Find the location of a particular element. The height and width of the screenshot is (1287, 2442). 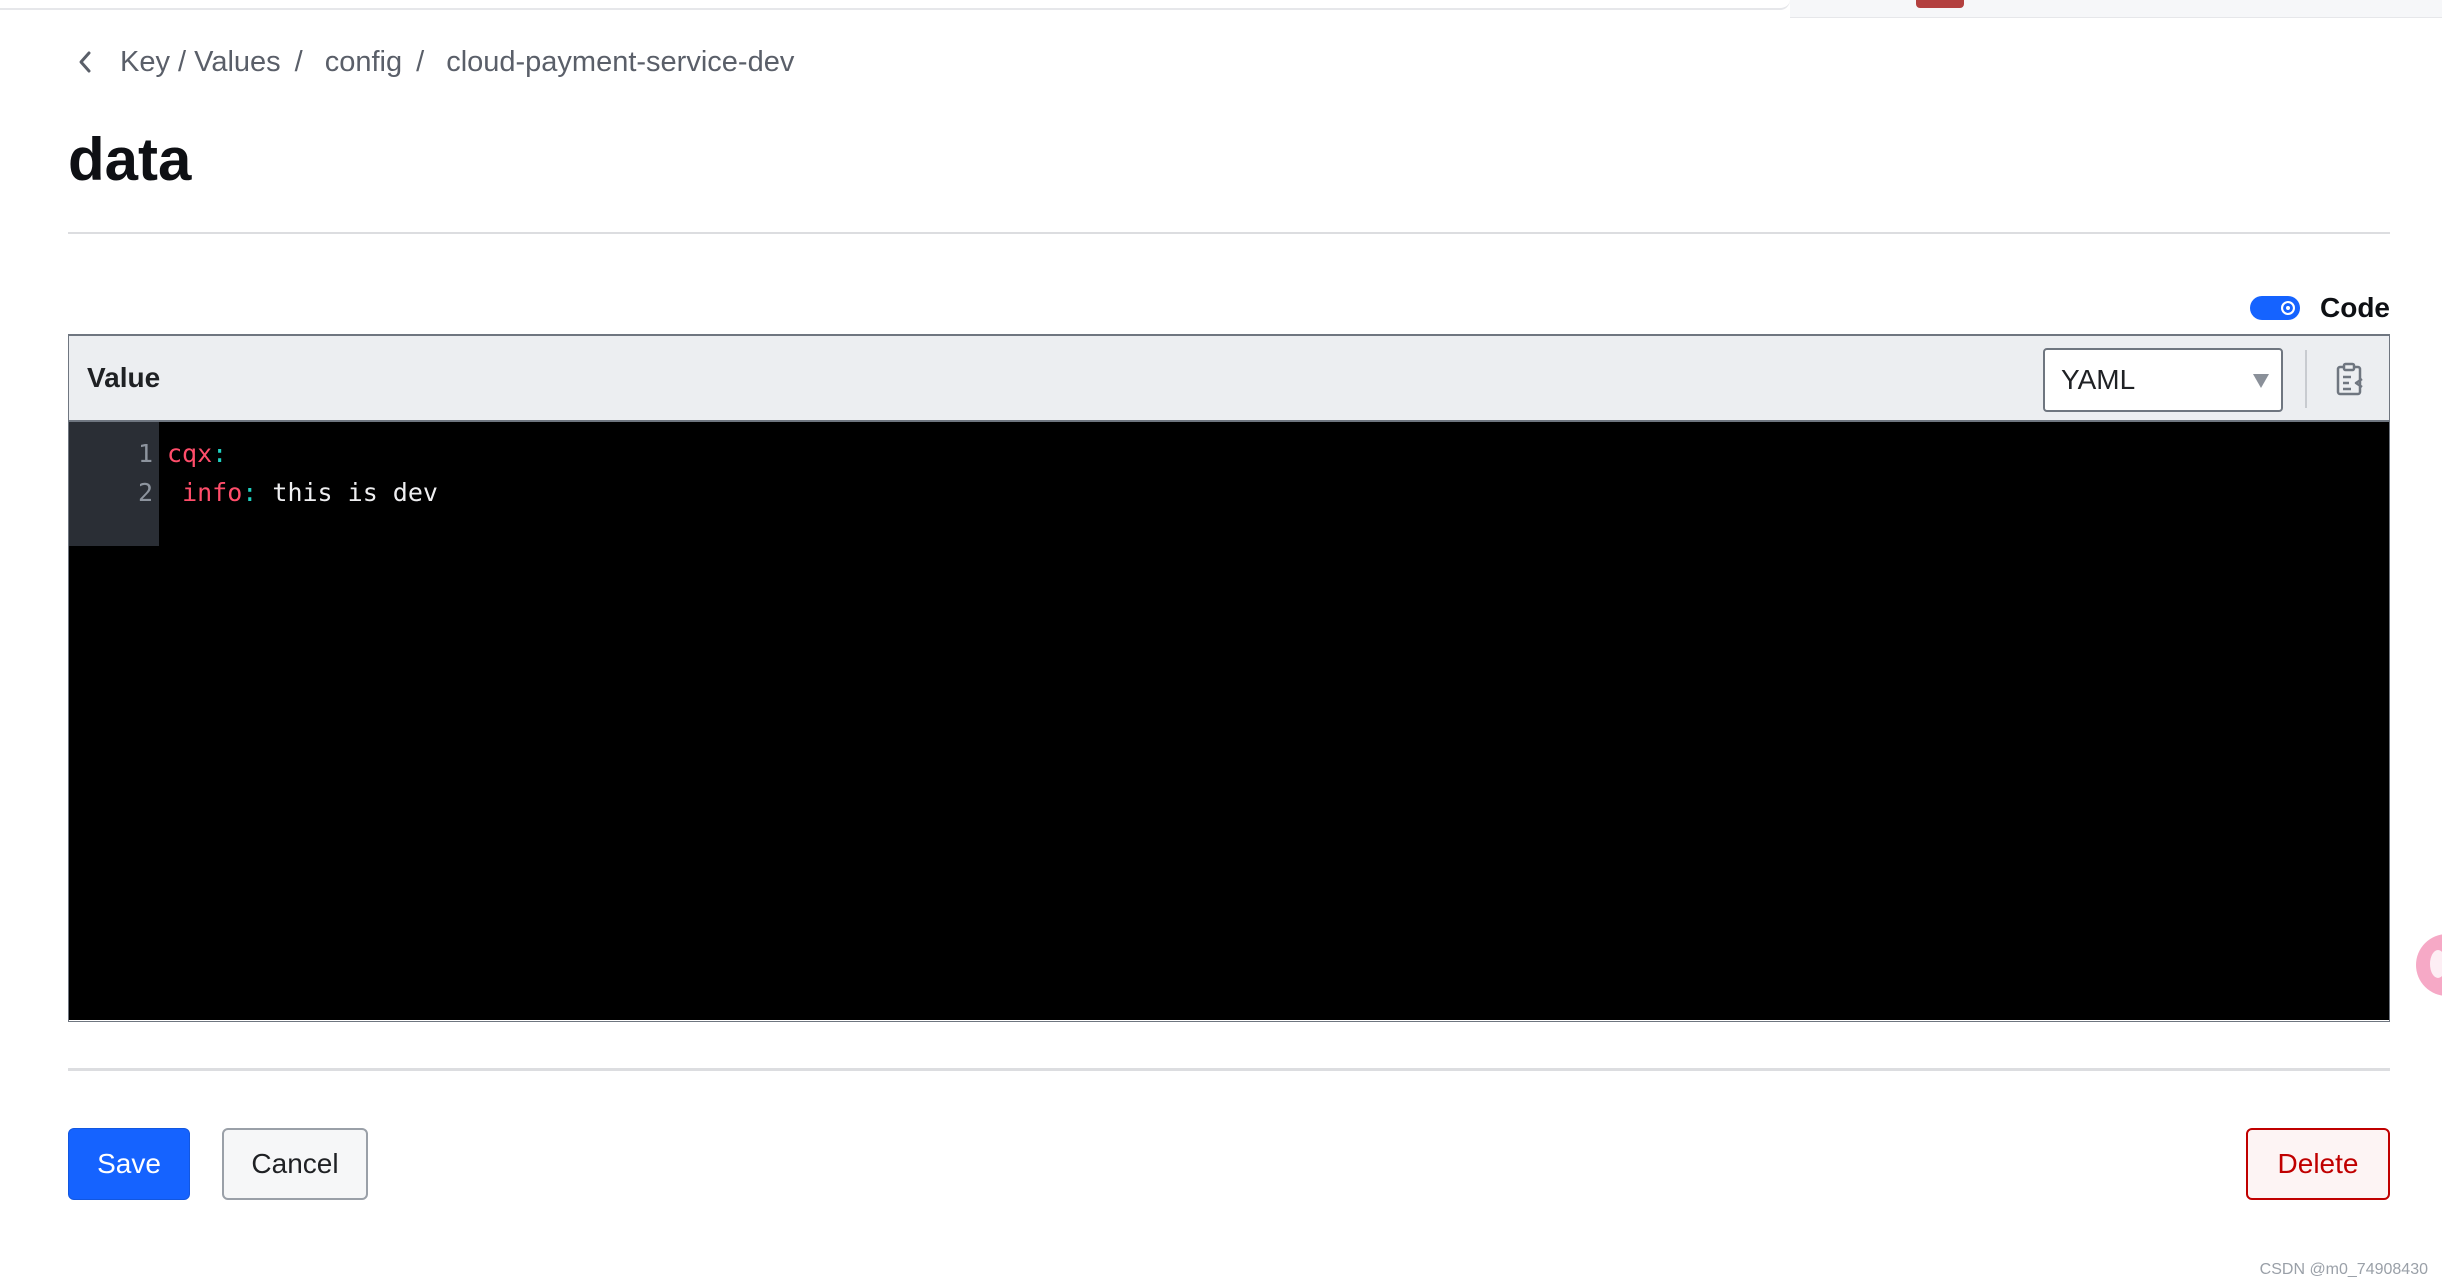

code-toggle-switch is located at coordinates (2275, 308).